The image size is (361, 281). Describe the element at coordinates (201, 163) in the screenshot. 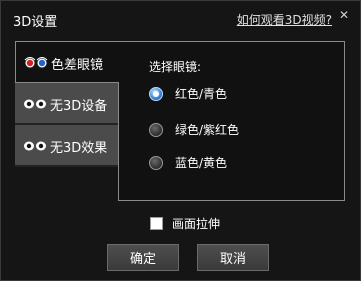

I see `option-label: 蓝色/黄色` at that location.